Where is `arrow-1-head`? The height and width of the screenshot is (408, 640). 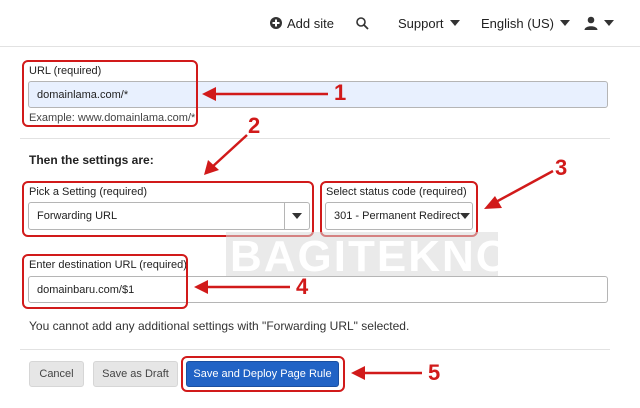 arrow-1-head is located at coordinates (209, 94).